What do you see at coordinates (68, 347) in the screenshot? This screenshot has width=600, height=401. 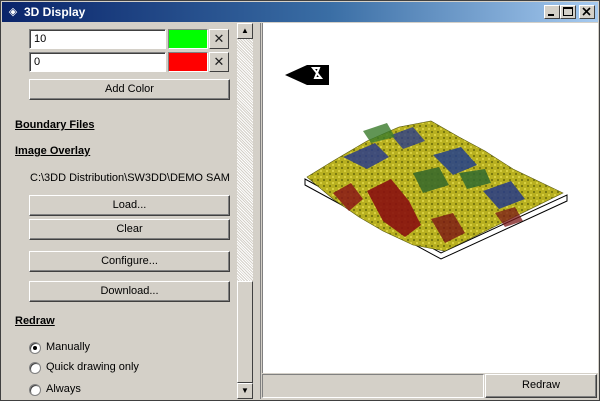 I see `radio-label: Manually` at bounding box center [68, 347].